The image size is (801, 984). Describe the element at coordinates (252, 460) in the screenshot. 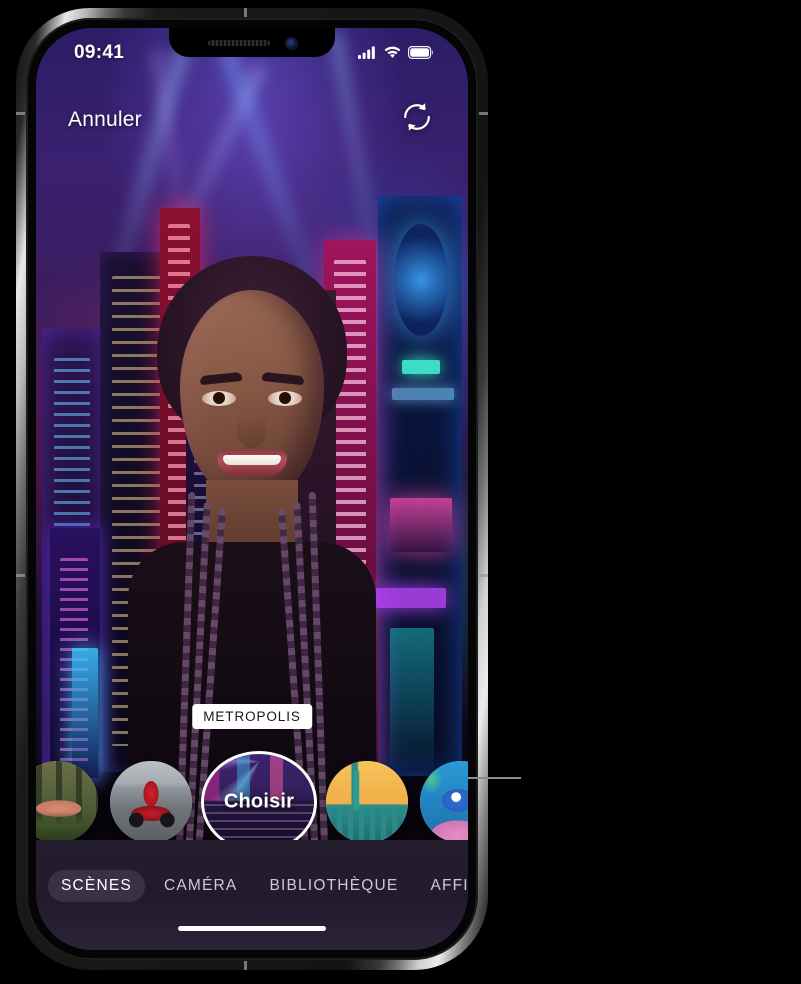

I see `teeth` at that location.